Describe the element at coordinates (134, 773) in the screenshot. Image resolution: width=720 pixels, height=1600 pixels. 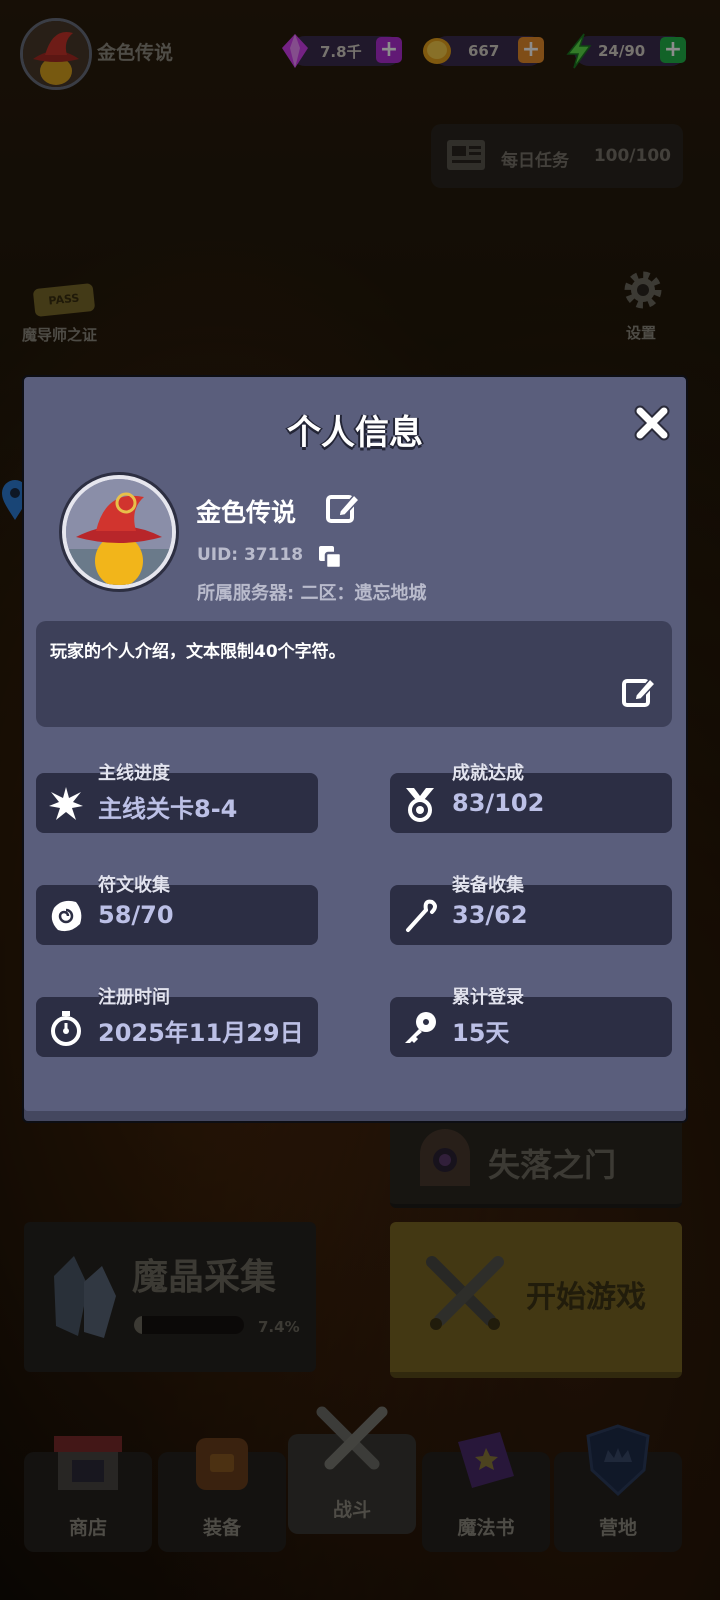
I see `stat-label: 主线进度` at that location.